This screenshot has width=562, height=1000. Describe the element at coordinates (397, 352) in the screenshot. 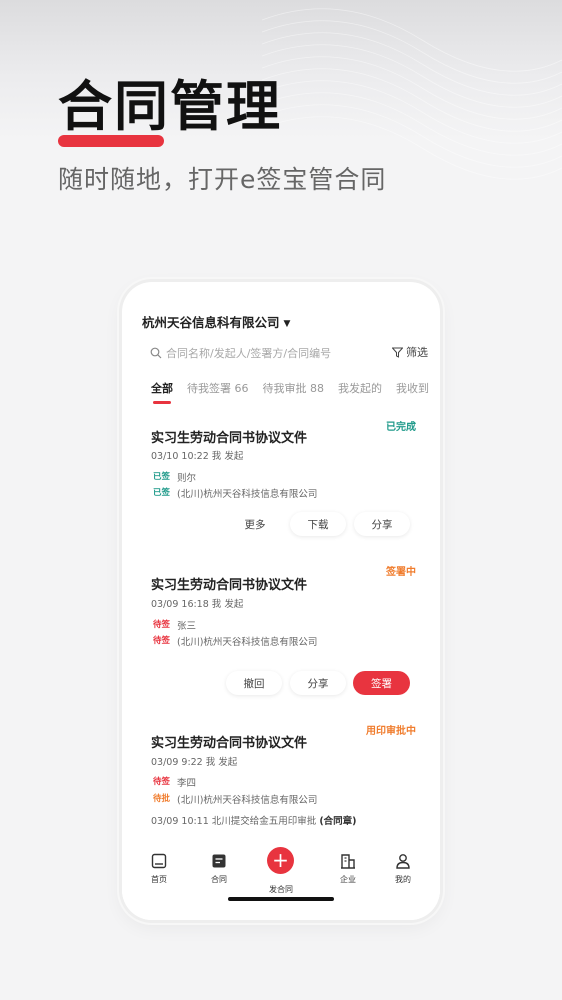

I see `filter-icon` at that location.